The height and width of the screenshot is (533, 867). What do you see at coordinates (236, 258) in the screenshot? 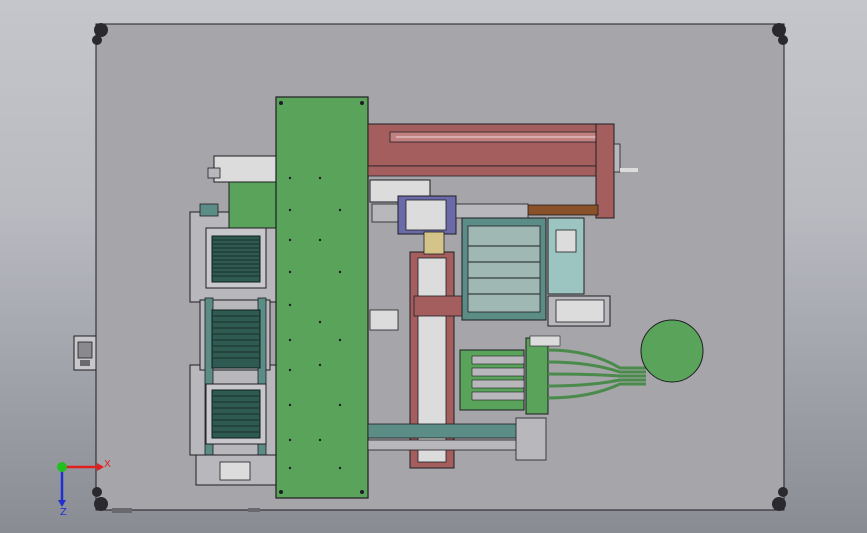
I see `stack-module-top` at bounding box center [236, 258].